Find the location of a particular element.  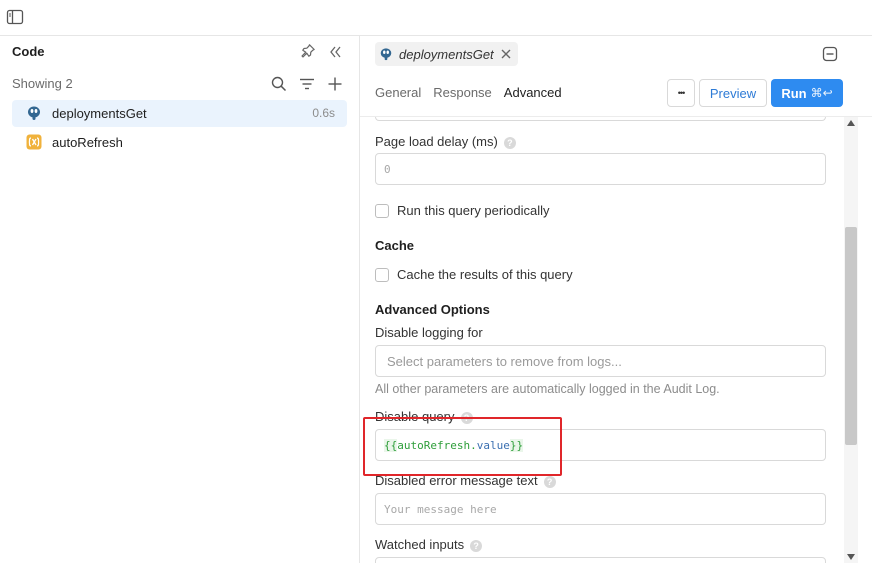

disable-logging-label: Disable logging for is located at coordinates (429, 332).